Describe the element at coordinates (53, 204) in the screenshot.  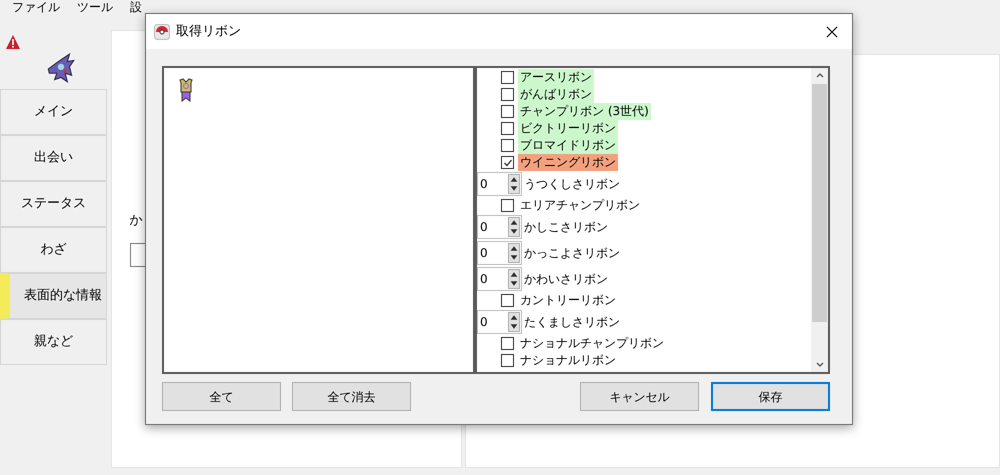
I see `nav-button: ステータス` at that location.